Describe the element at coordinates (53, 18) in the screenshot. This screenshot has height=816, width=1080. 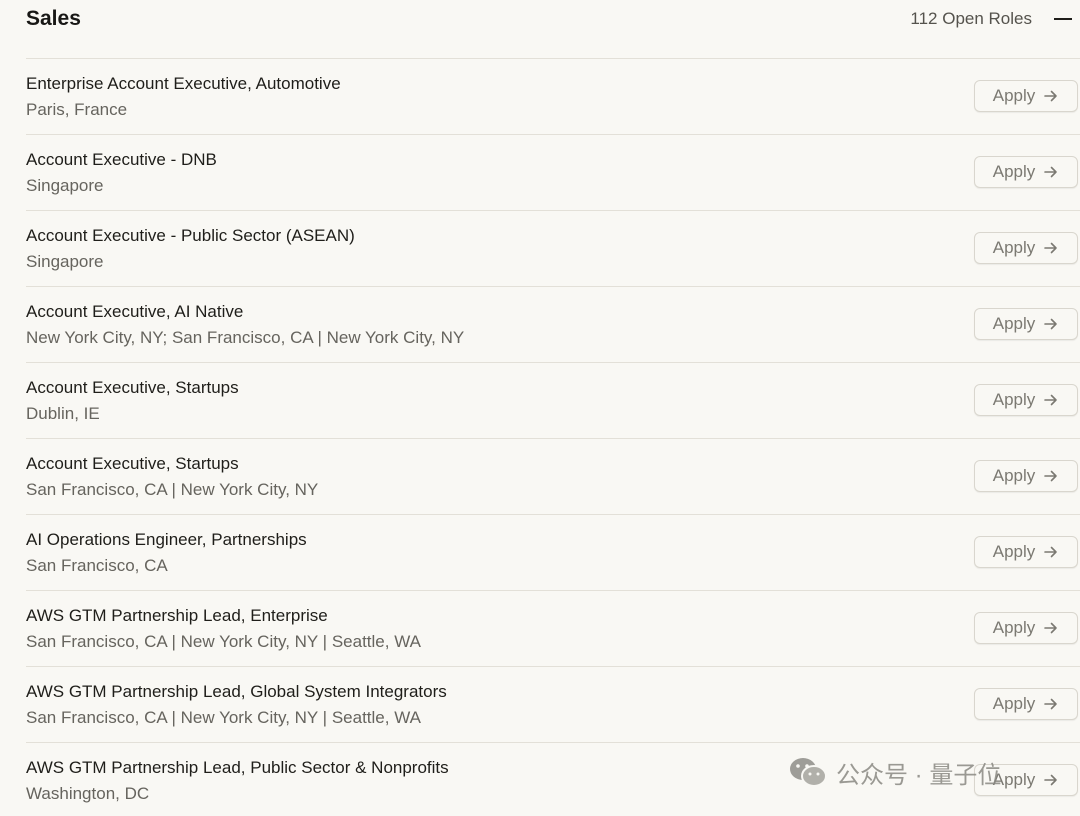
I see `section-title: Sales` at that location.